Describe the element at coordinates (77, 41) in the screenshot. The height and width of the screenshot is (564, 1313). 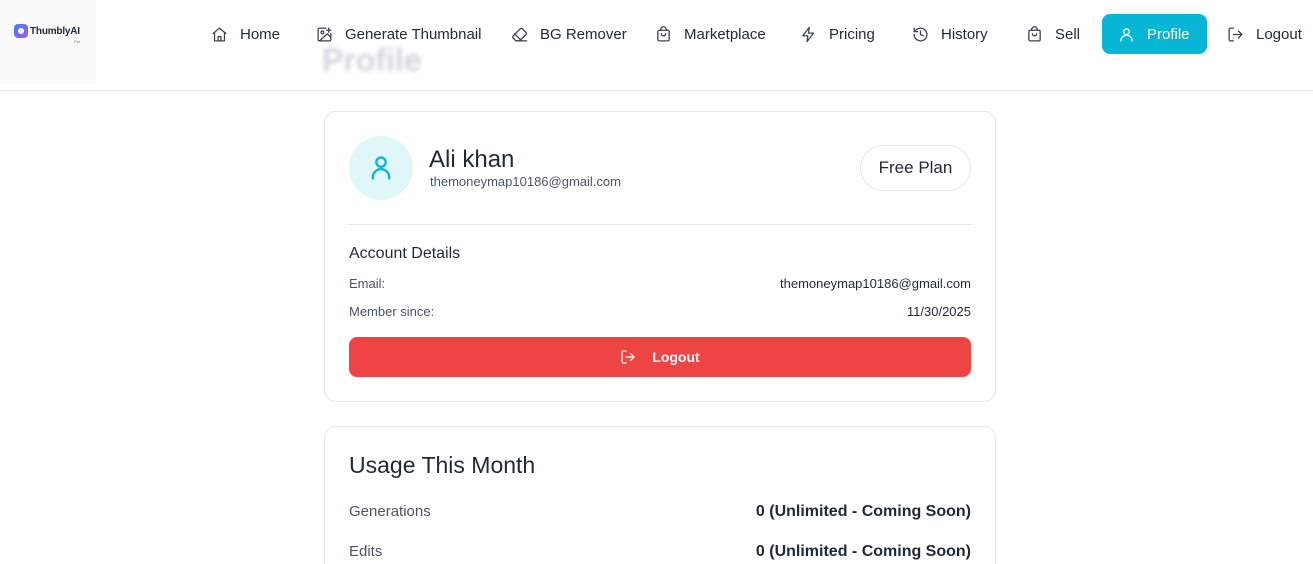
I see `brand-sub: Pro` at that location.